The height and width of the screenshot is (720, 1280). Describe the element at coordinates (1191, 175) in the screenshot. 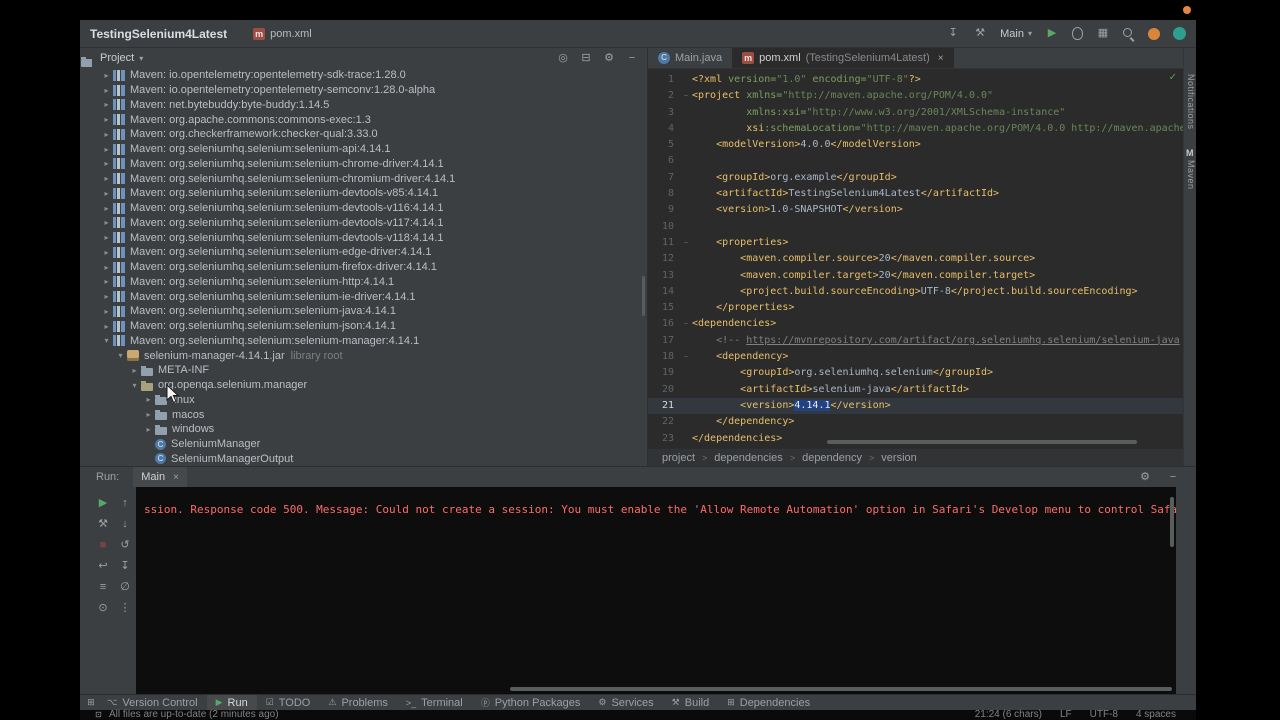

I see `stripe-maven-tab: Maven` at that location.